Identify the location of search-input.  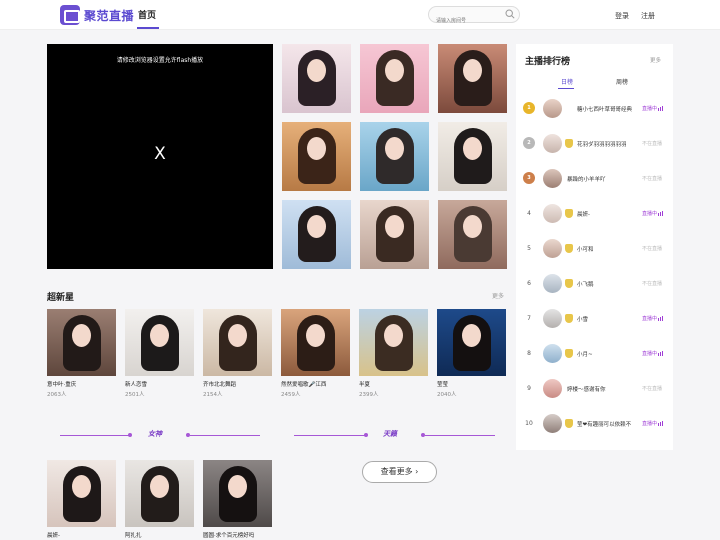
(465, 21).